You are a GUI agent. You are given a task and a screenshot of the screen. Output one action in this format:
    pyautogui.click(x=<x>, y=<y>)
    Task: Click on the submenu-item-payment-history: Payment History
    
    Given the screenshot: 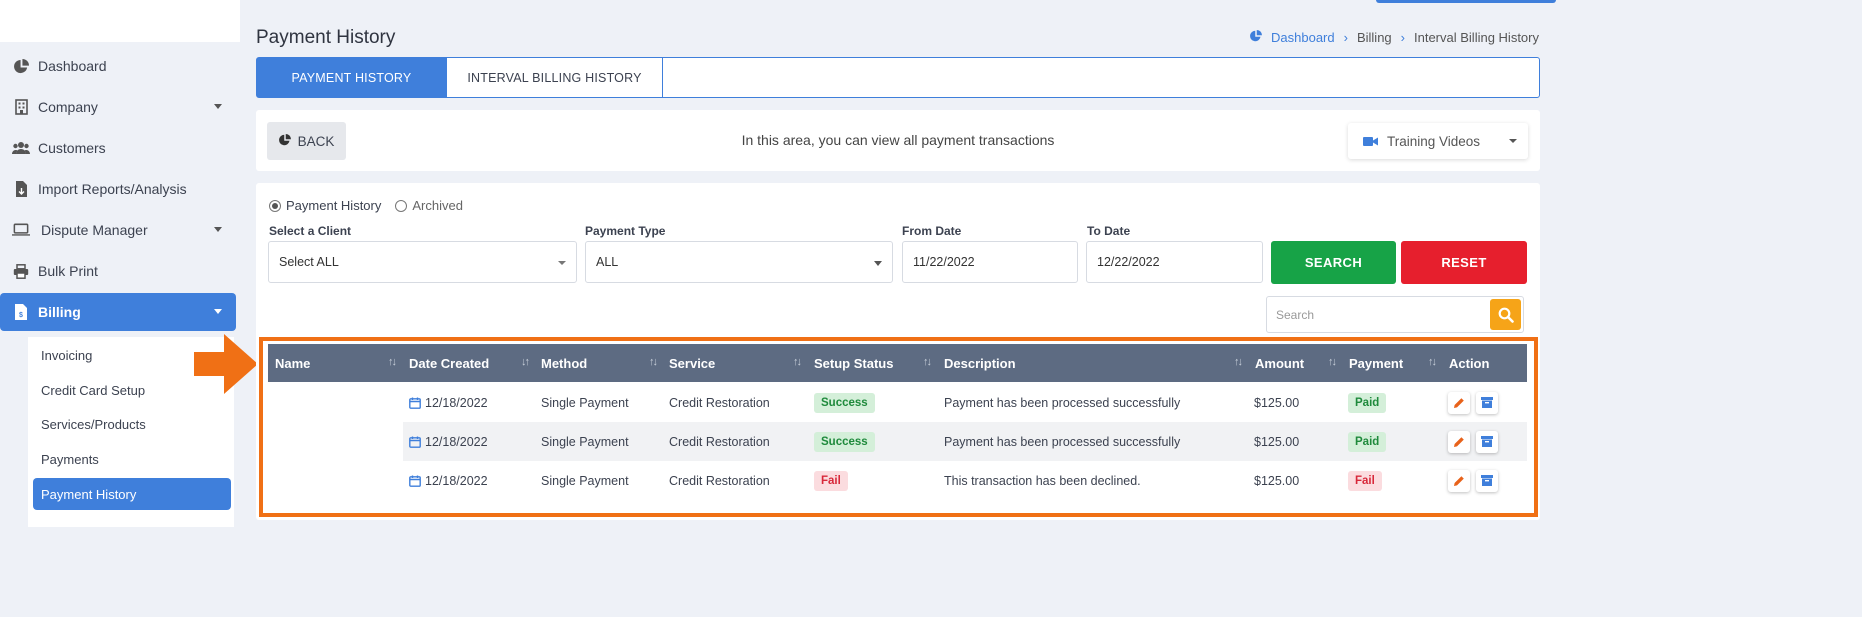 What is the action you would take?
    pyautogui.click(x=132, y=494)
    